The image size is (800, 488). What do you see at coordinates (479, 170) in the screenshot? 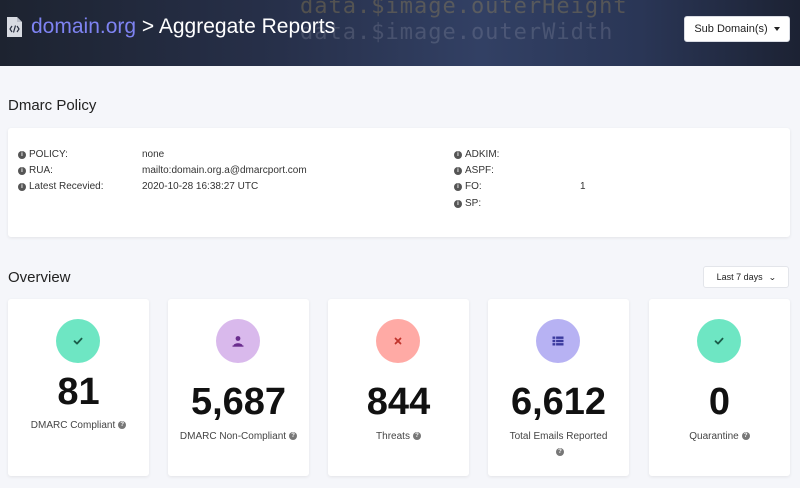
I see `aspf-label: ASPF:` at bounding box center [479, 170].